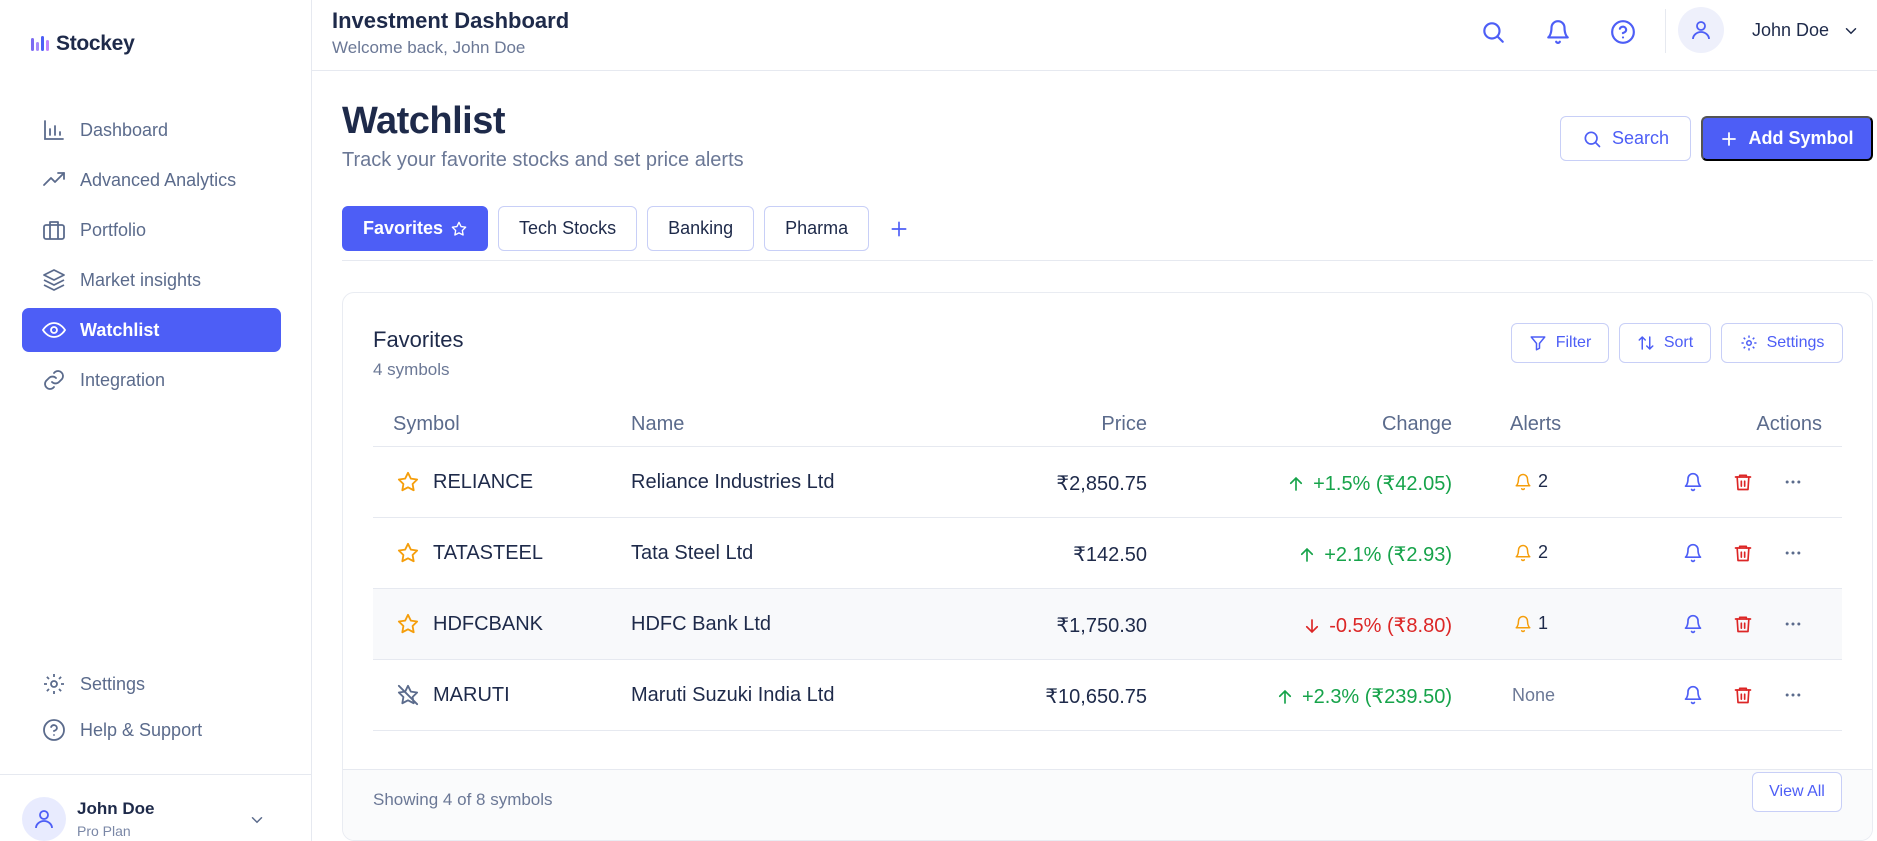  Describe the element at coordinates (1535, 424) in the screenshot. I see `column-header-alerts: Alerts` at that location.